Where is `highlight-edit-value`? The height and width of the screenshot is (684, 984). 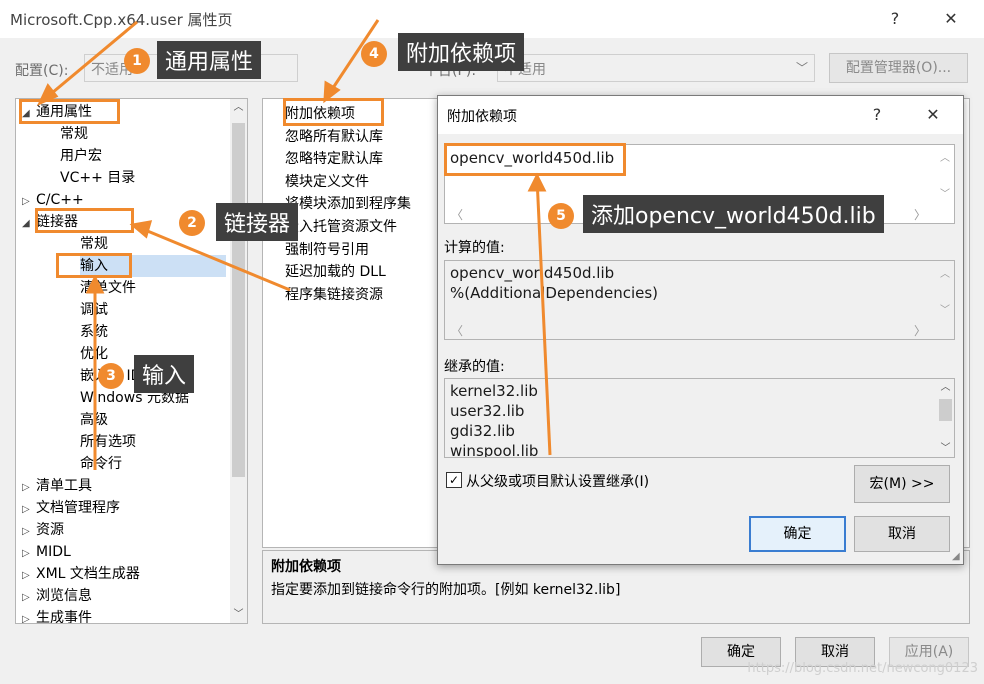 highlight-edit-value is located at coordinates (535, 159).